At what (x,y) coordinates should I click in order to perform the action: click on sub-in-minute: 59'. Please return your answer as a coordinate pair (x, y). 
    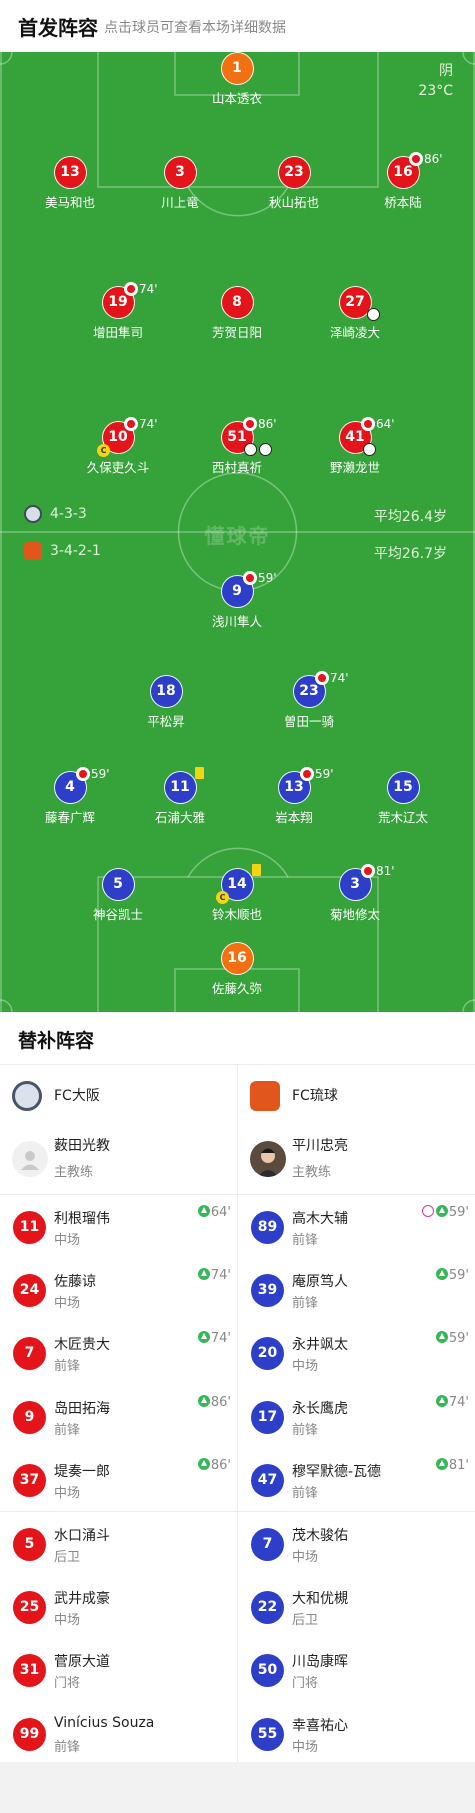
    Looking at the image, I should click on (458, 1212).